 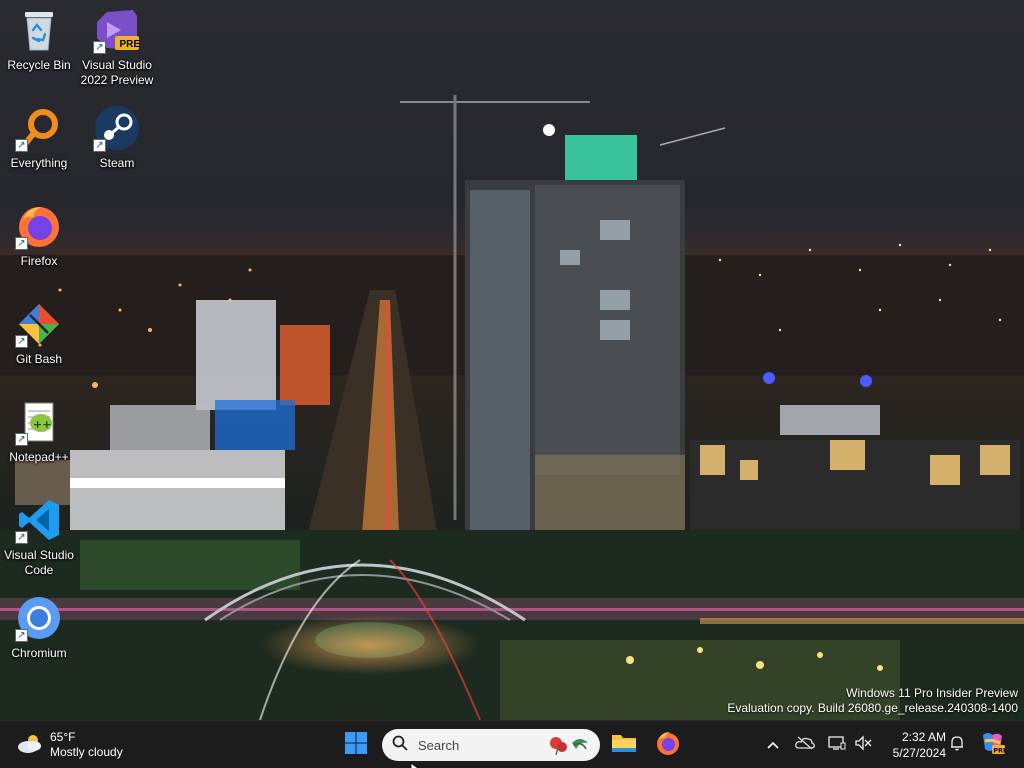 What do you see at coordinates (39, 618) in the screenshot?
I see `chromium-icon: ↗` at bounding box center [39, 618].